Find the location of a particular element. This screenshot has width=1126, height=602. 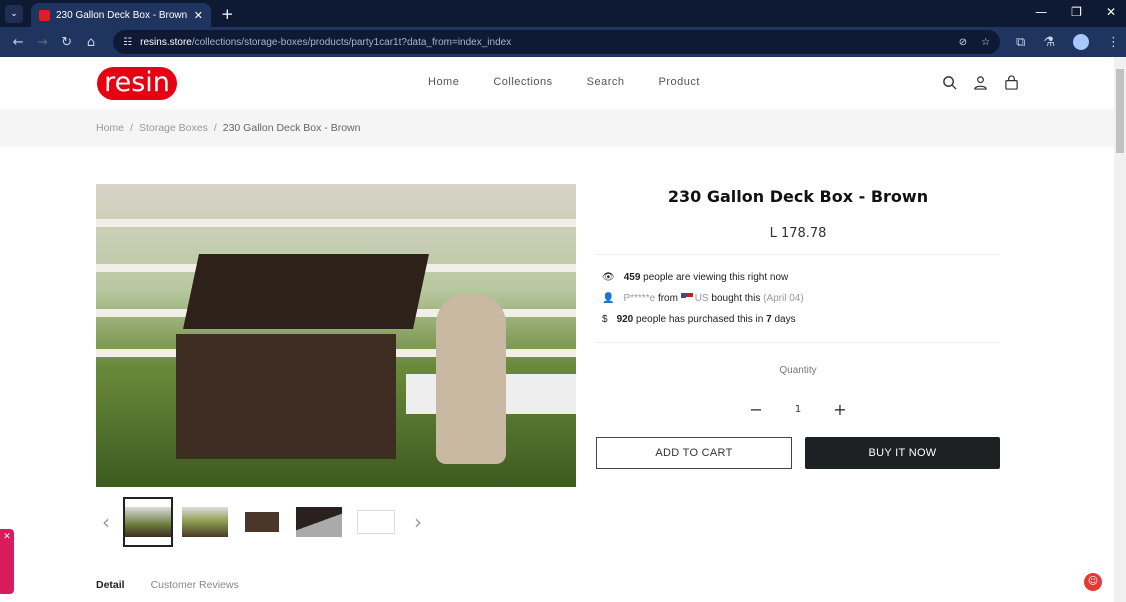

browser-tab-bar: ⌄ 230 Gallon Deck Box - Brown ✕ + — ❐ ✕ is located at coordinates (563, 13).